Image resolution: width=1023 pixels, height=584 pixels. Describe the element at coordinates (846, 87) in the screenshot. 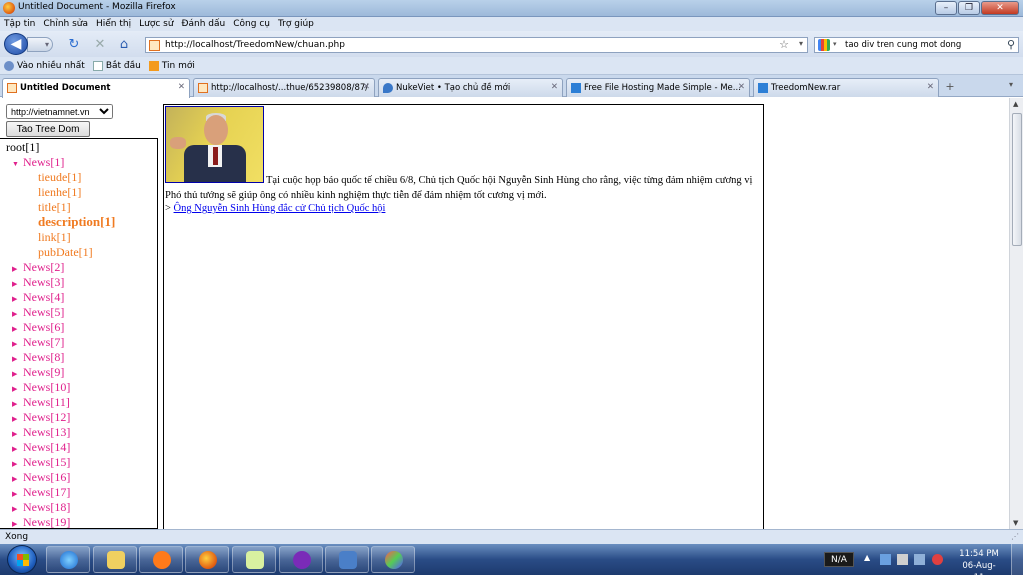

I see `tab-treedomnew-rar: TreedomNew.rar ✕` at that location.